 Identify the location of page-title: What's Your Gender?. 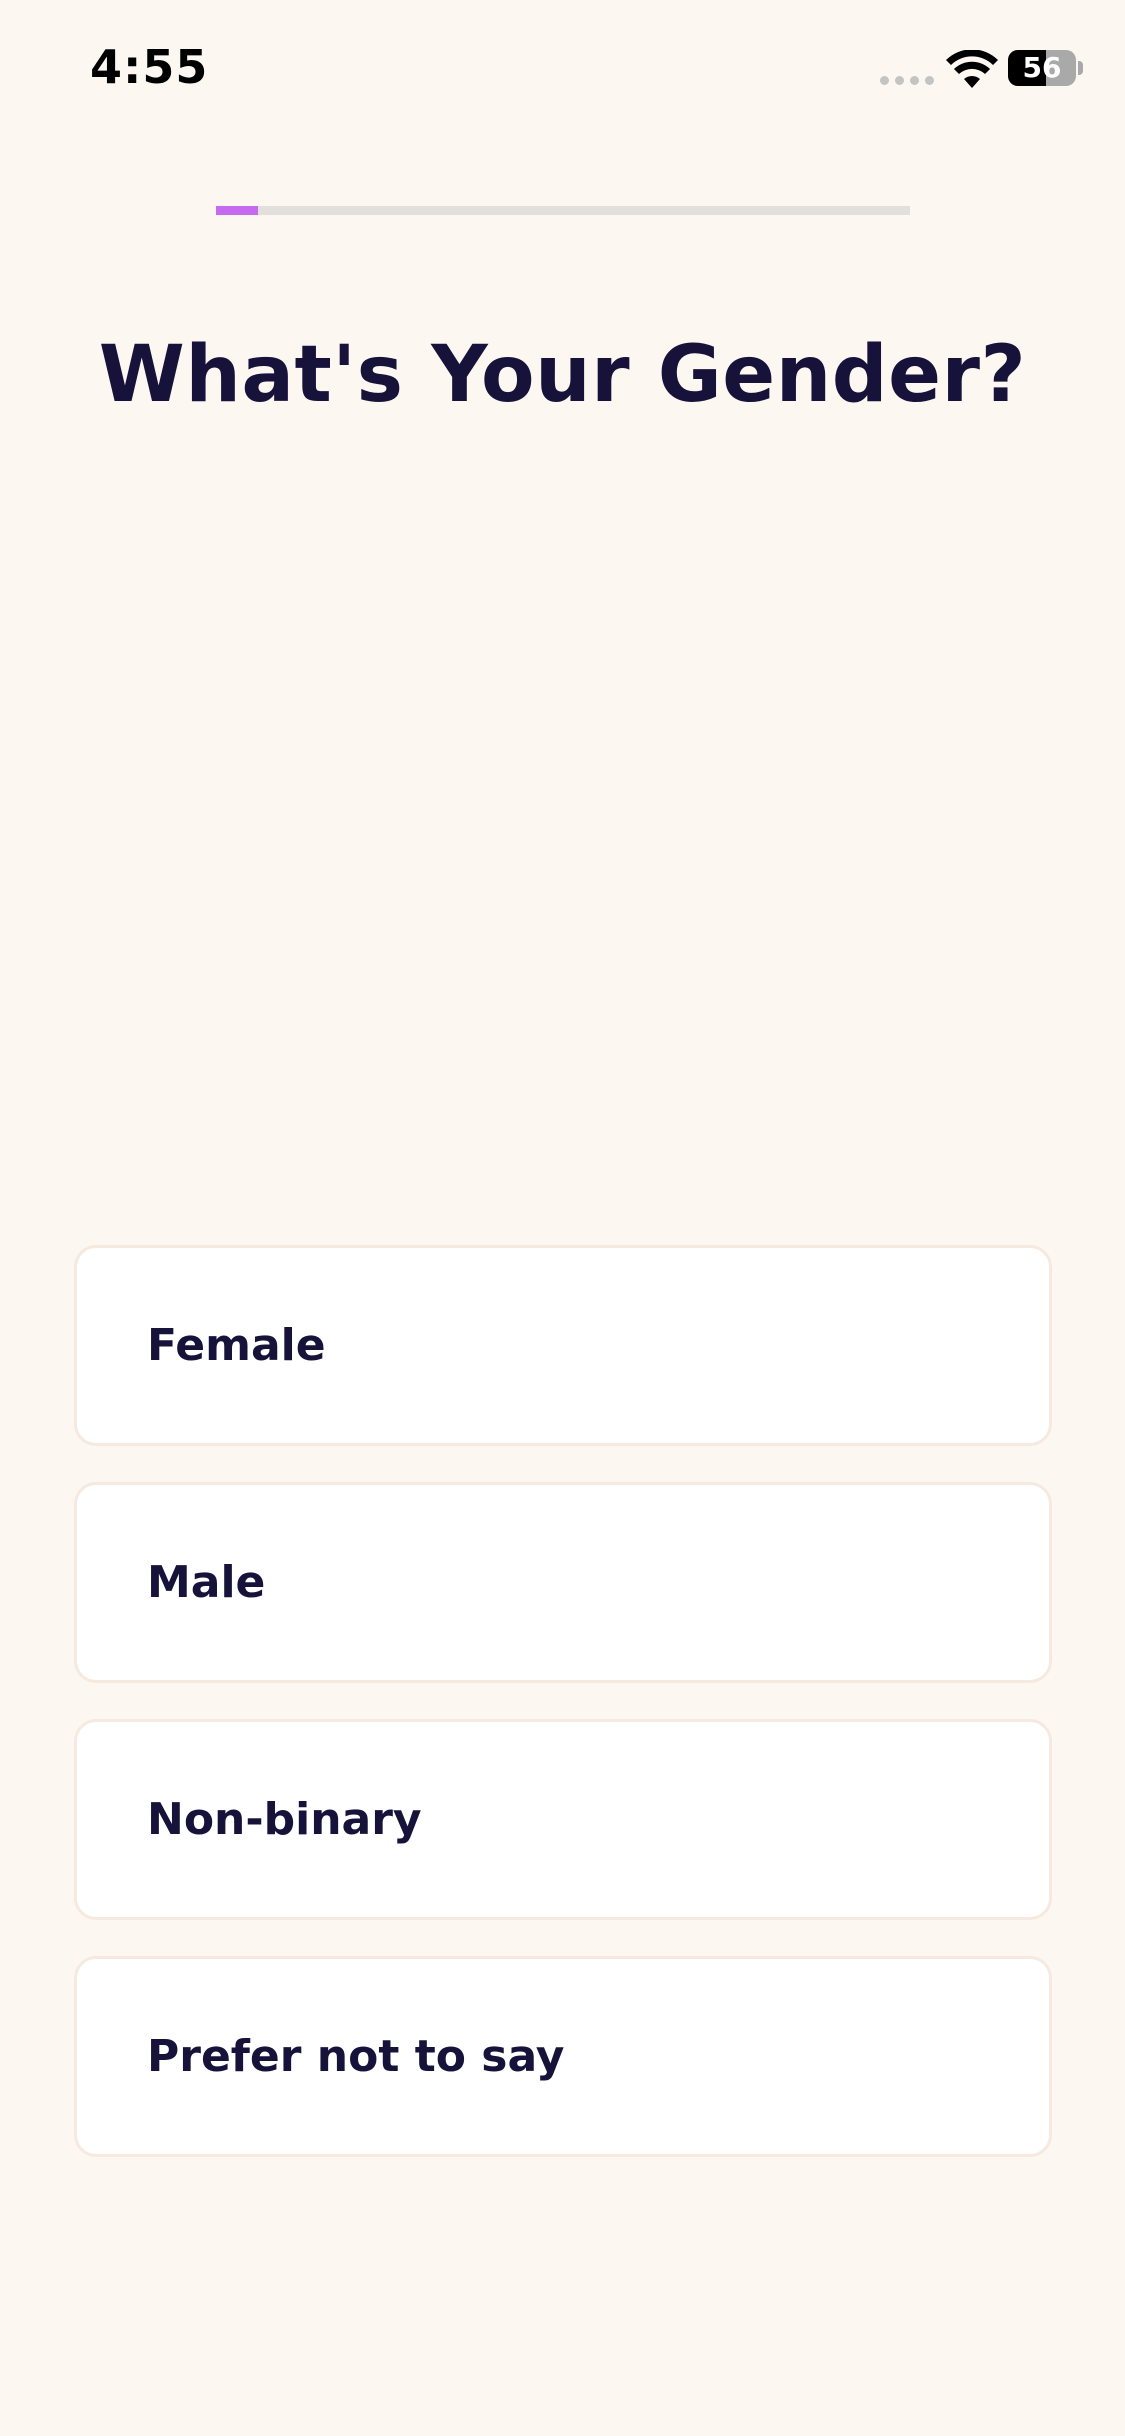
(562, 375).